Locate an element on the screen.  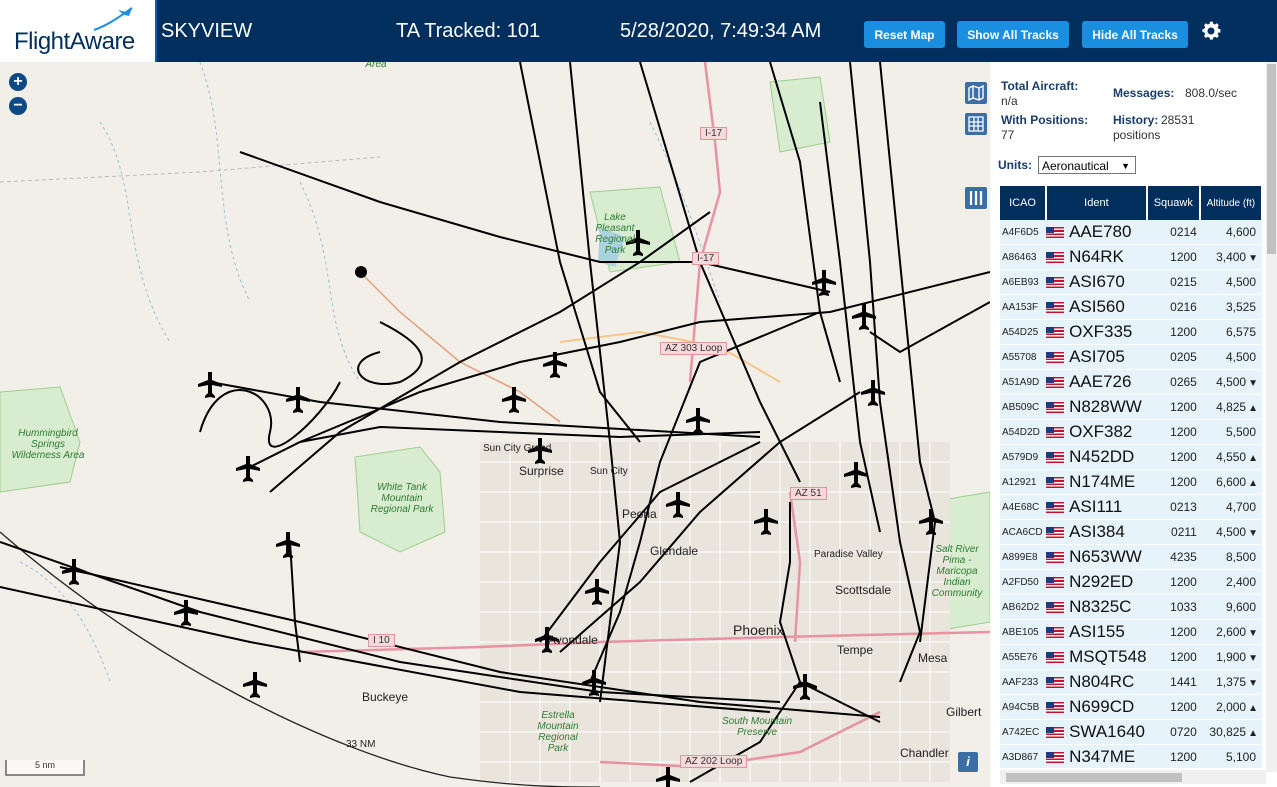
squawk-cell: 0214 is located at coordinates (1173, 232).